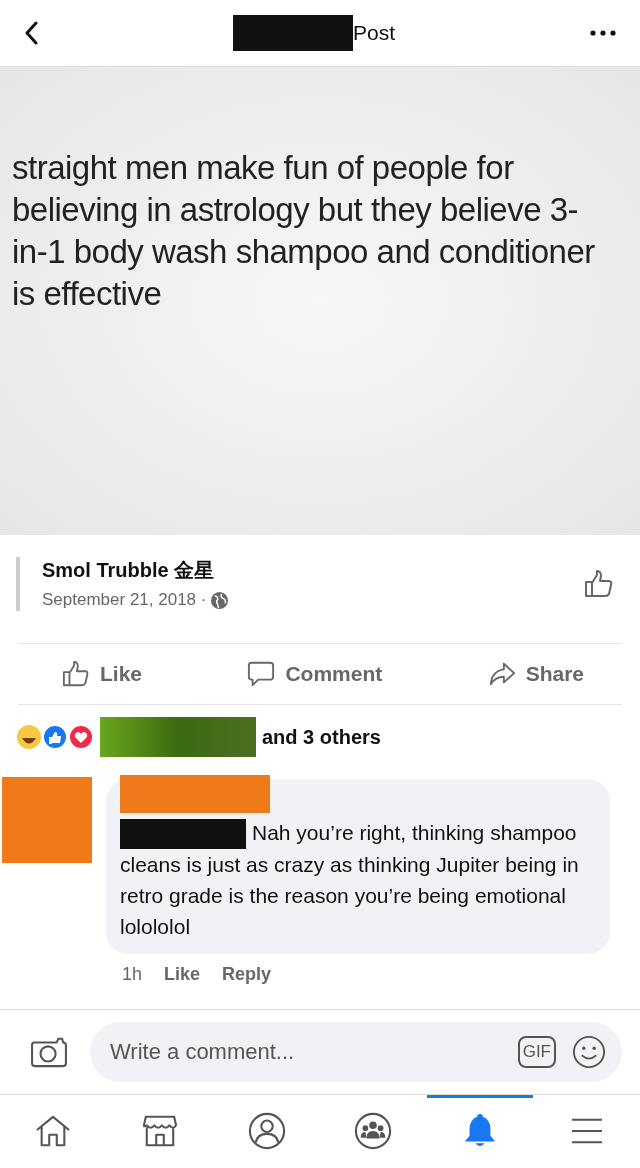 Image resolution: width=640 pixels, height=1168 pixels. Describe the element at coordinates (356, 1052) in the screenshot. I see `comment-field: Write a comment... GIF` at that location.